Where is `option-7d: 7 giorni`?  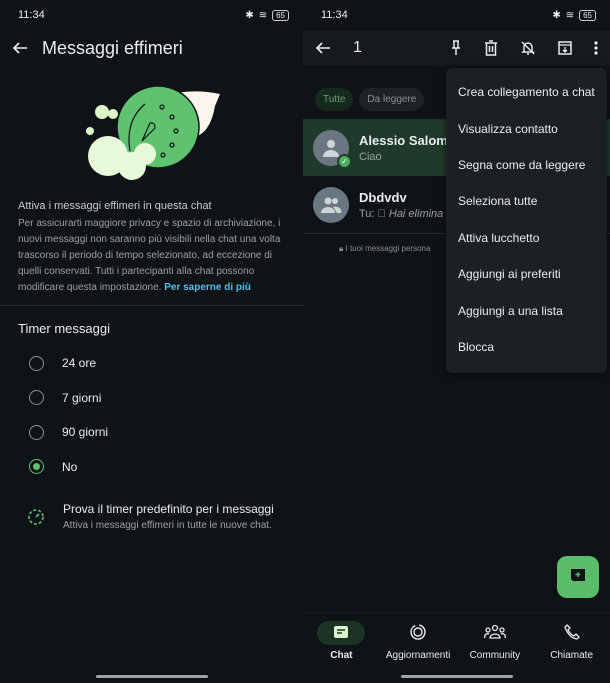
option-7d: 7 giorni is located at coordinates (151, 398).